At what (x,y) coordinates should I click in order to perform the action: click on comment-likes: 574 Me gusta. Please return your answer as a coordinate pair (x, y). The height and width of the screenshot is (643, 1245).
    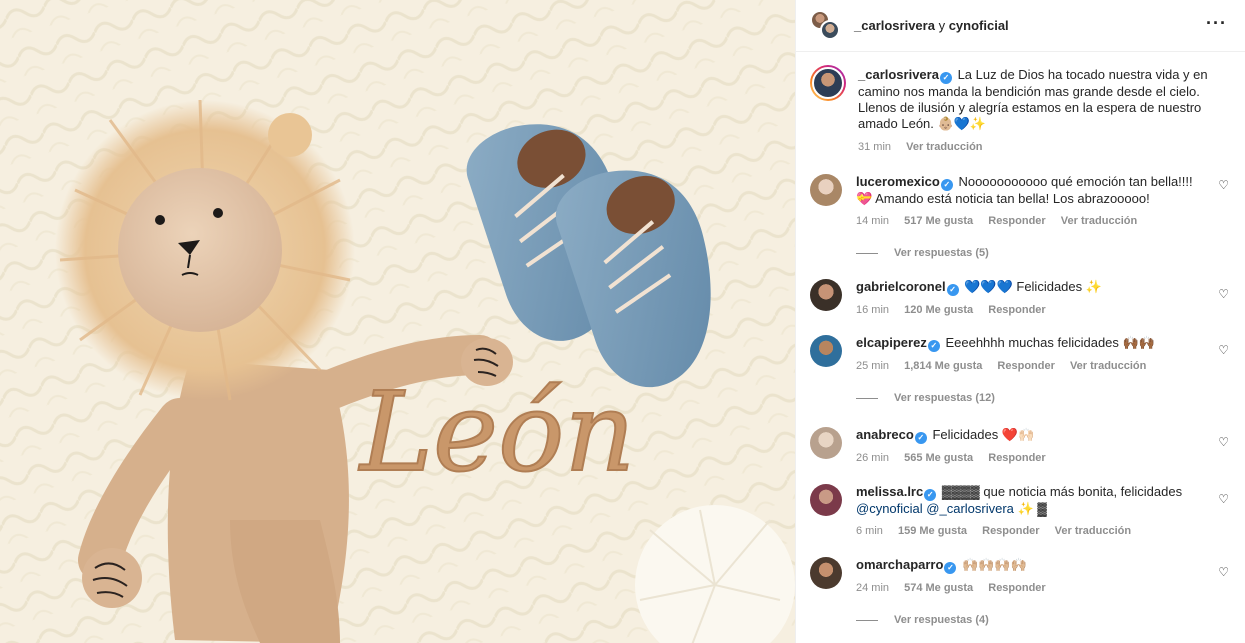
    Looking at the image, I should click on (938, 588).